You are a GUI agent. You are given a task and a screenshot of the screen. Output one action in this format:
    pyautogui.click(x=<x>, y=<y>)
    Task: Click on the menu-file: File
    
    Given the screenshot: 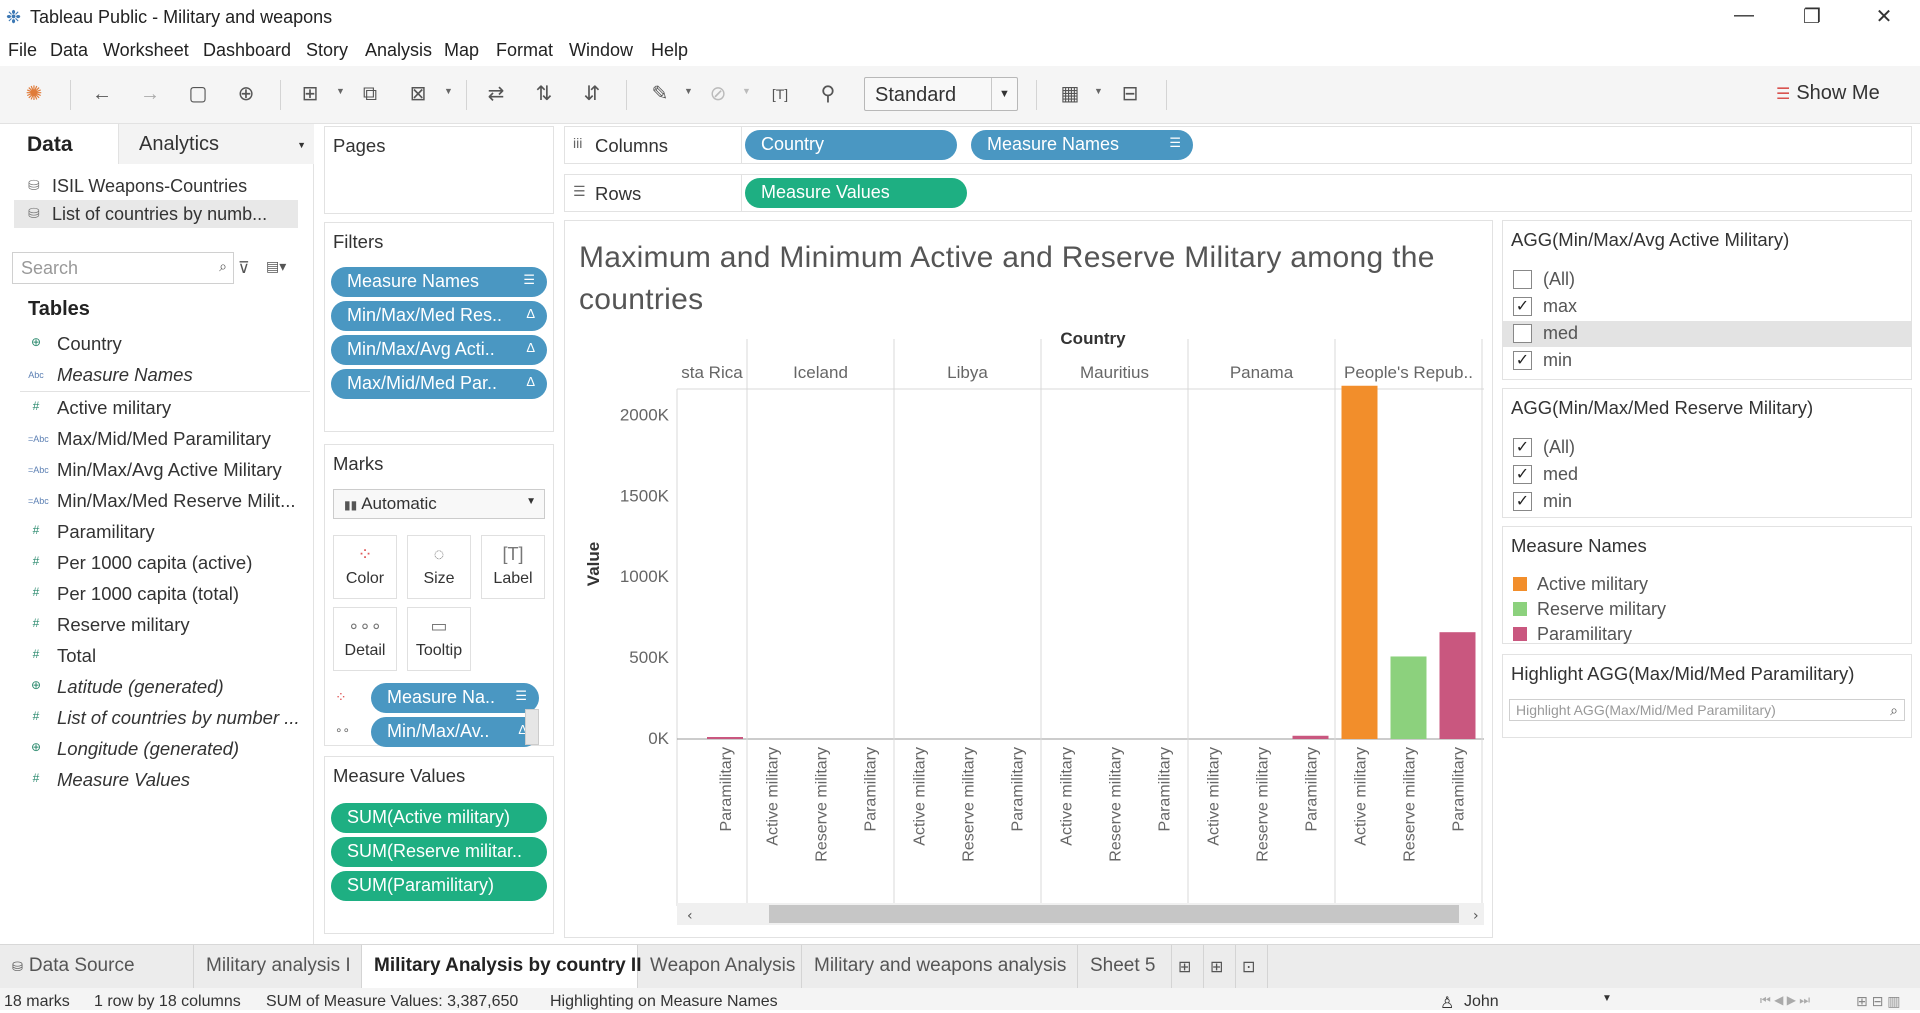 What is the action you would take?
    pyautogui.click(x=22, y=50)
    